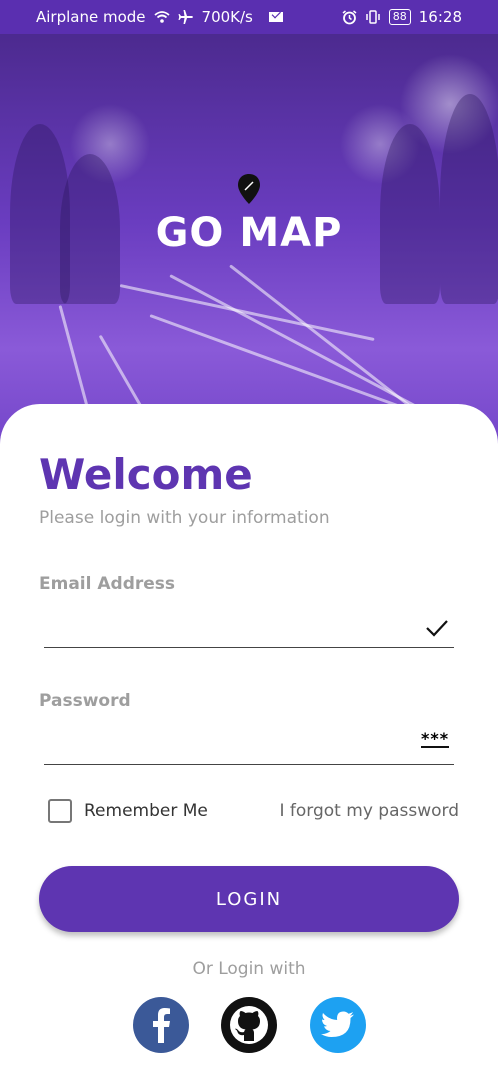 The width and height of the screenshot is (498, 1080). I want to click on email-field, so click(249, 628).